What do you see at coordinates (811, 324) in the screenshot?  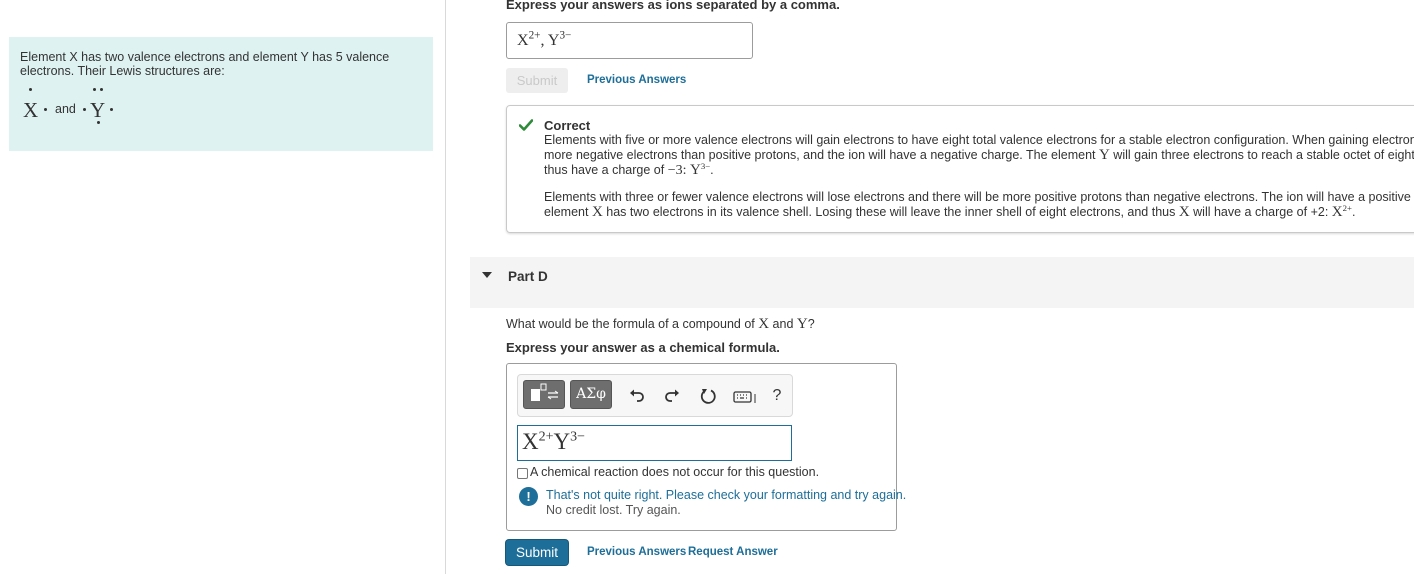 I see `question-text: ?` at bounding box center [811, 324].